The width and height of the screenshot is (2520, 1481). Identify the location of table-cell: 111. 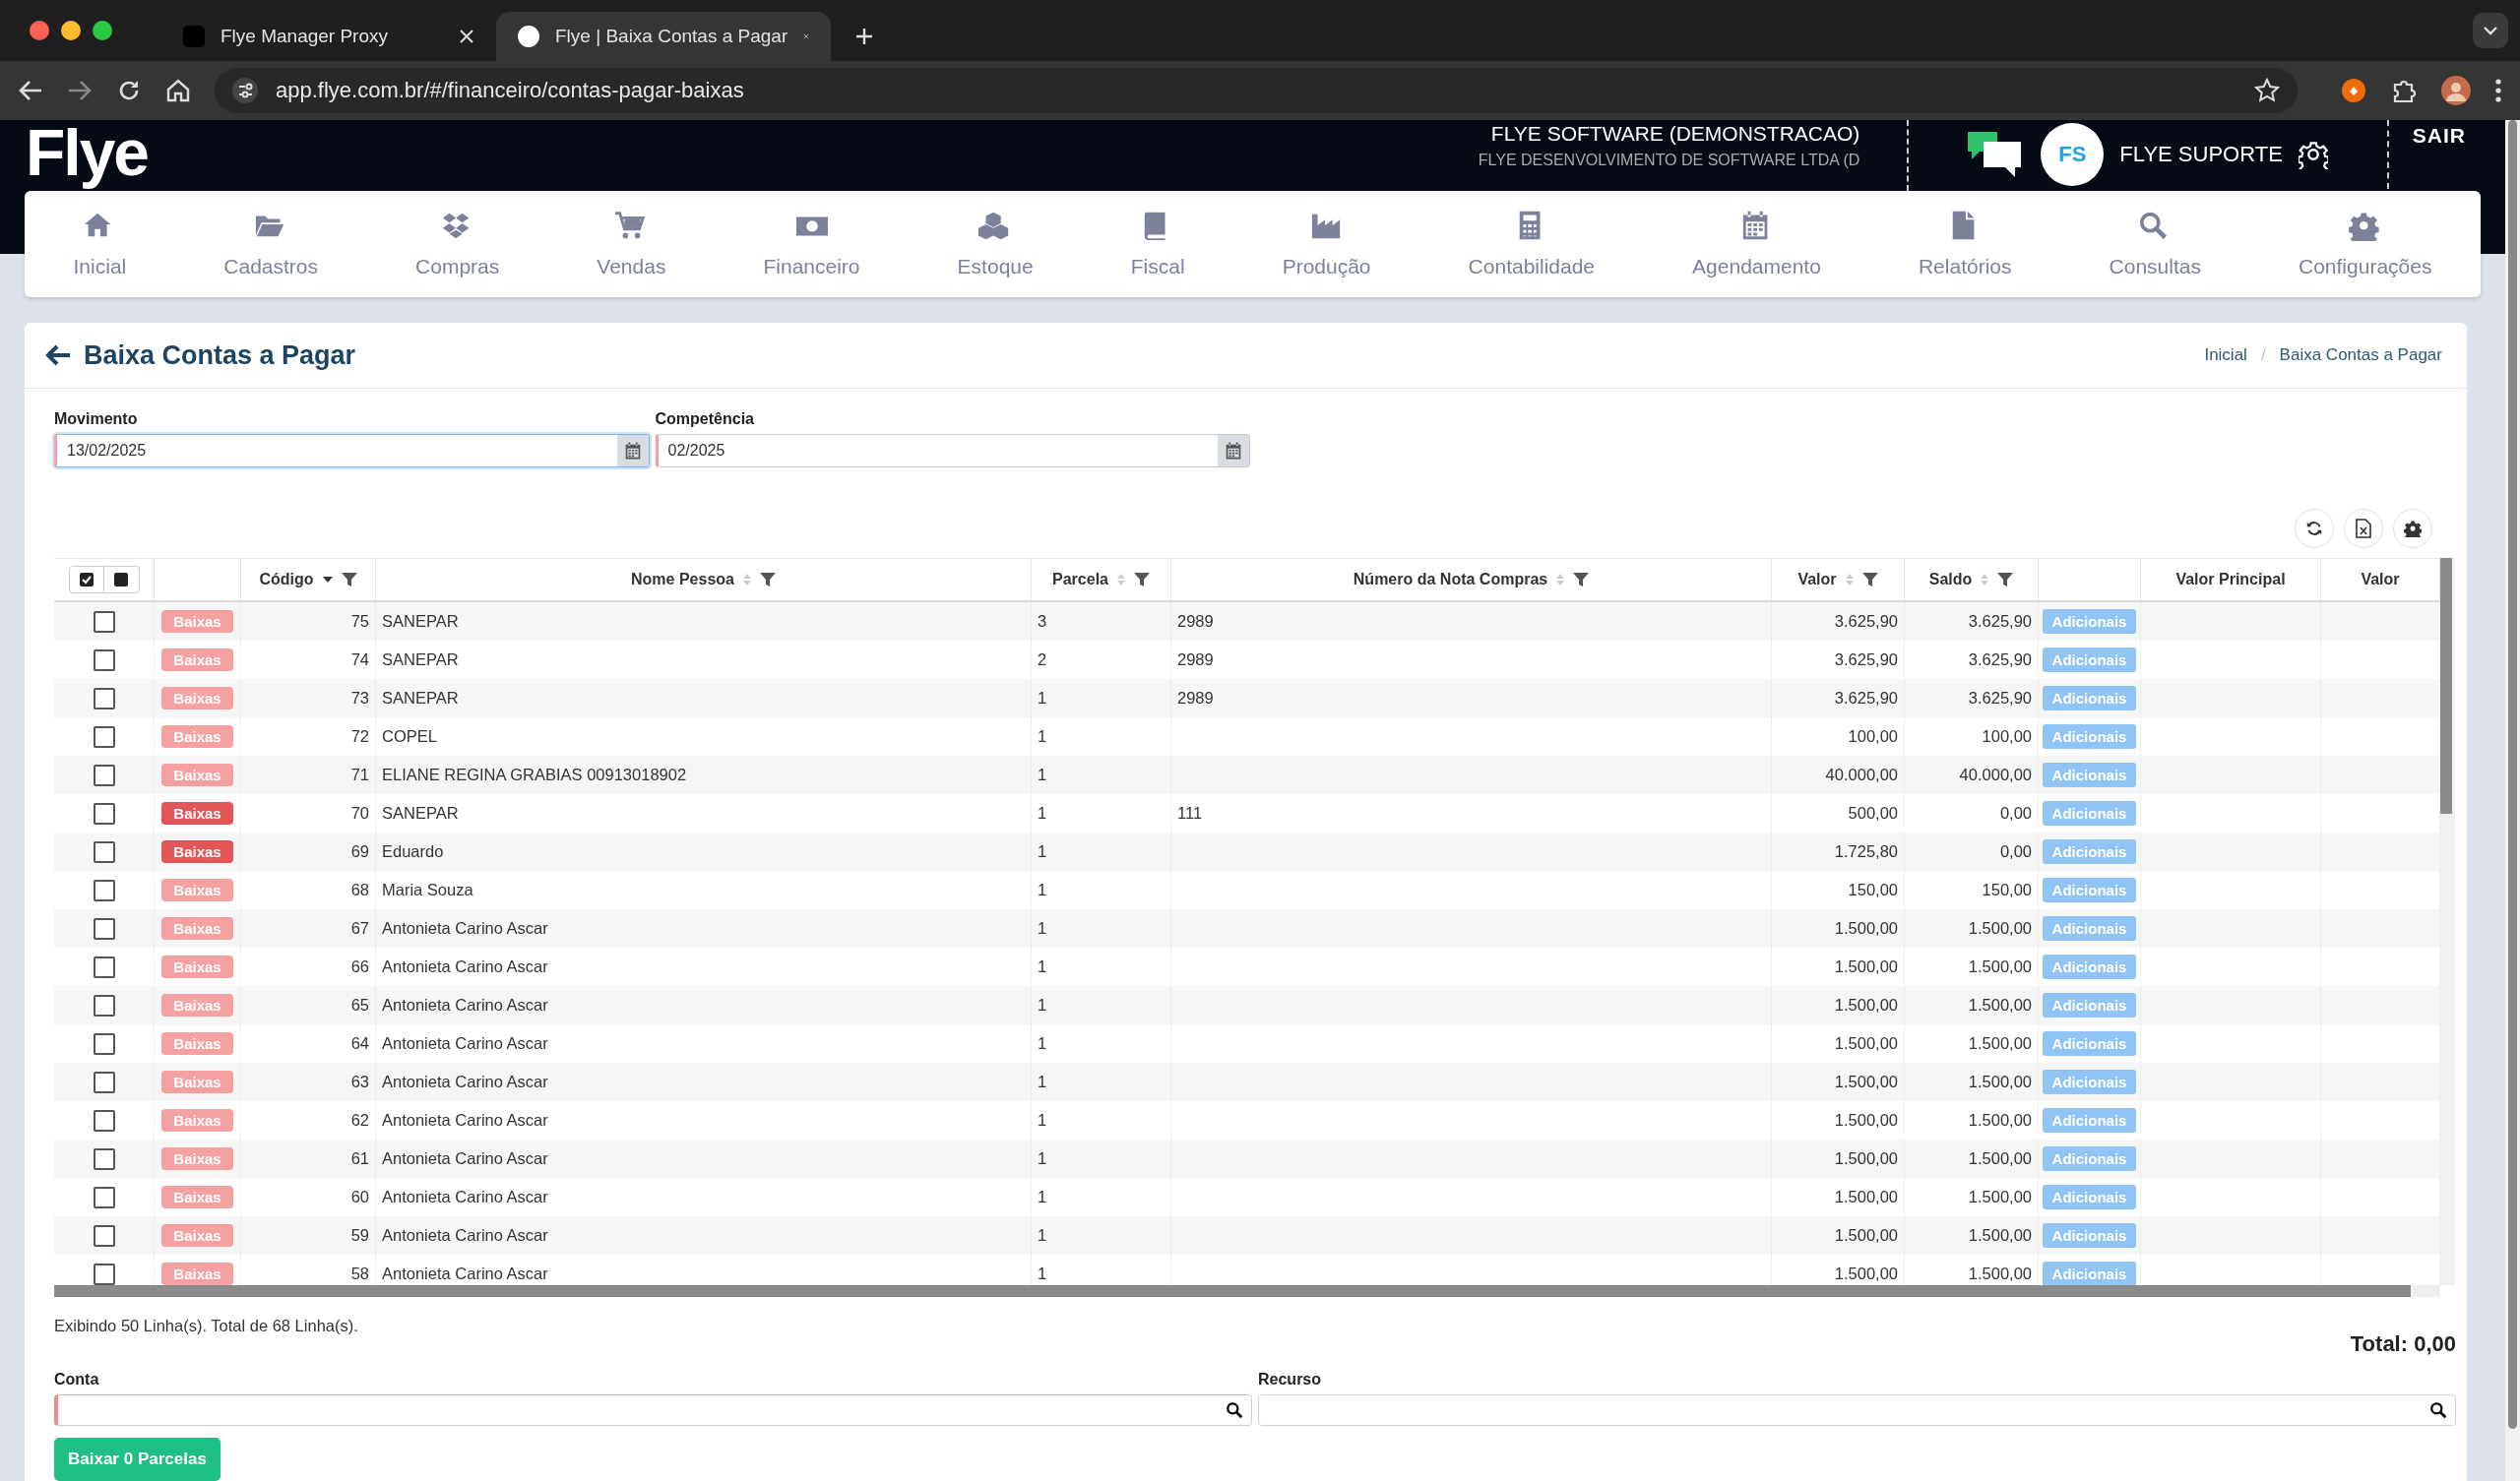
(1190, 813).